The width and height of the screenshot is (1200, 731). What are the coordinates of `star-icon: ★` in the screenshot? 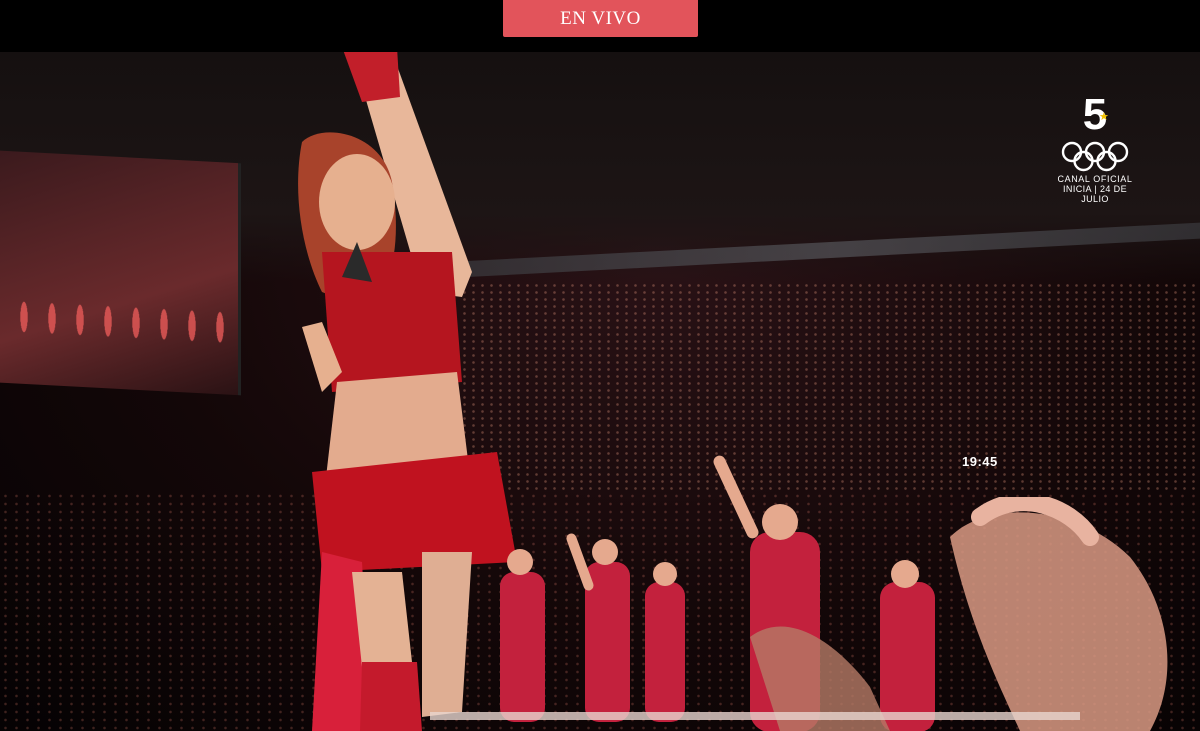 It's located at (1104, 117).